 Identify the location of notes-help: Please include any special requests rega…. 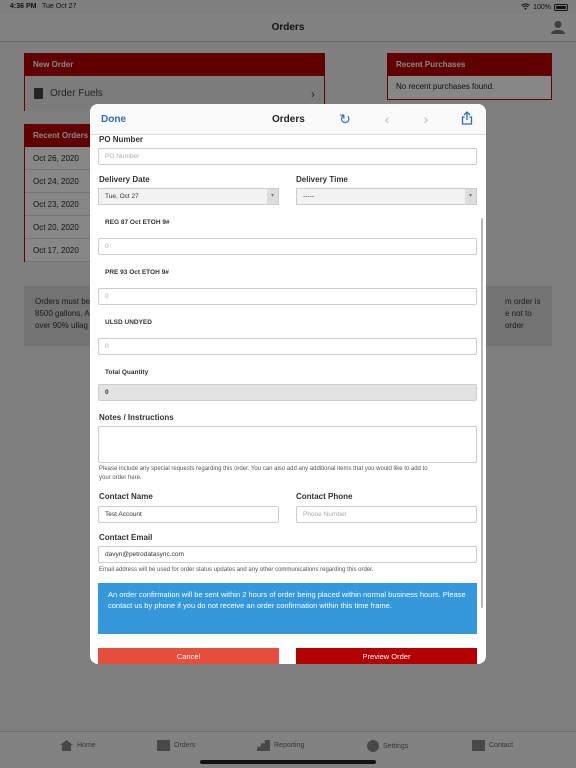
(289, 474).